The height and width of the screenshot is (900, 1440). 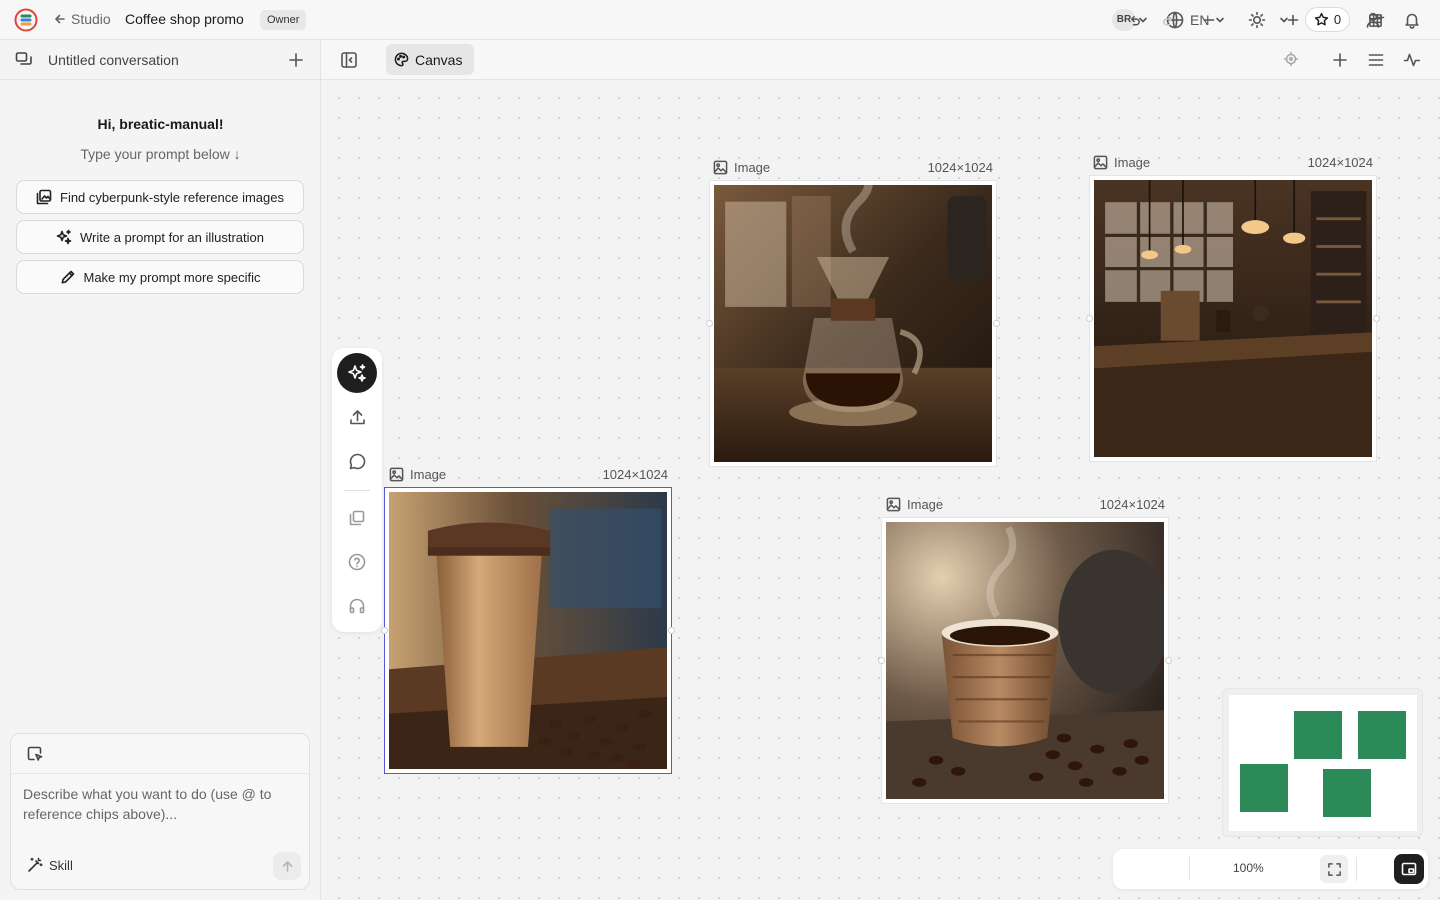 I want to click on star-icon, so click(x=1321, y=19).